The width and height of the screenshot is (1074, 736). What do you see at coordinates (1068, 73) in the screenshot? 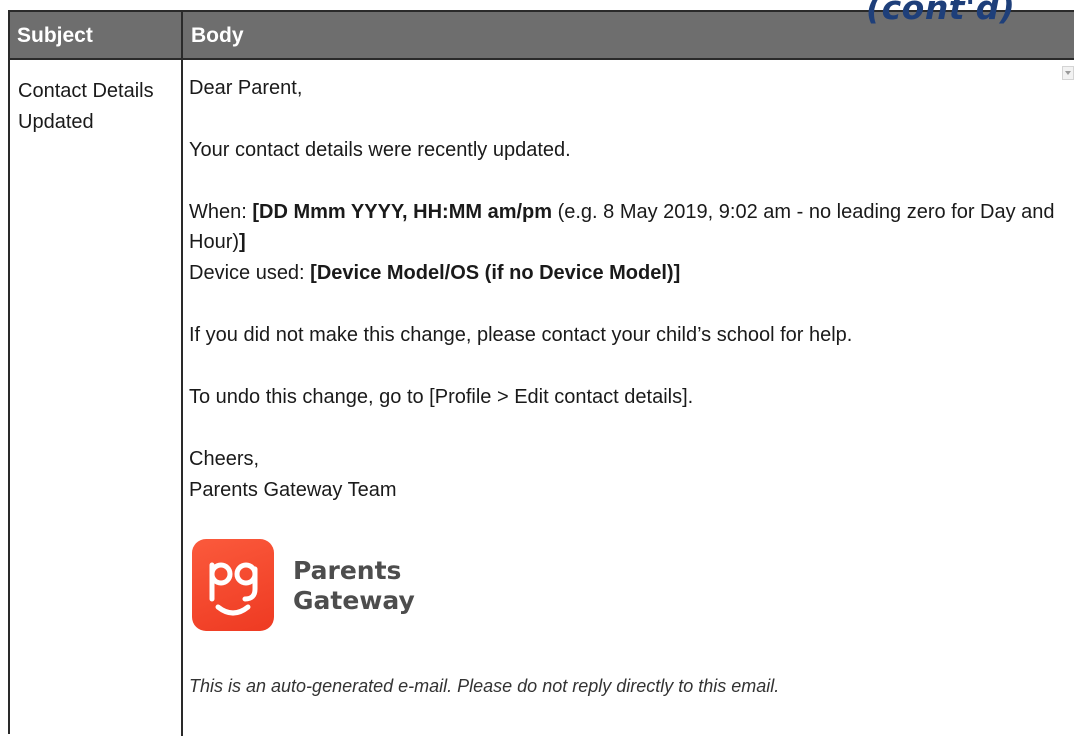
I see `scroll-down-arrow-icon` at bounding box center [1068, 73].